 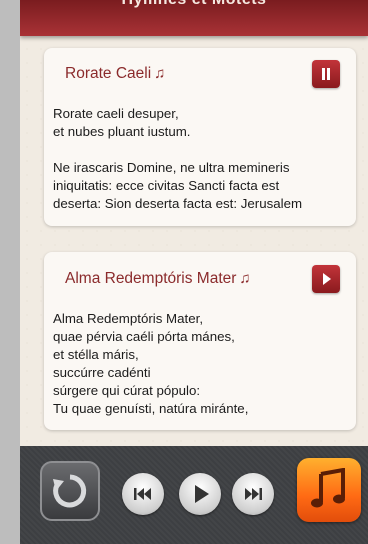 What do you see at coordinates (194, 4) in the screenshot?
I see `header-title: Hymnes et Motets` at bounding box center [194, 4].